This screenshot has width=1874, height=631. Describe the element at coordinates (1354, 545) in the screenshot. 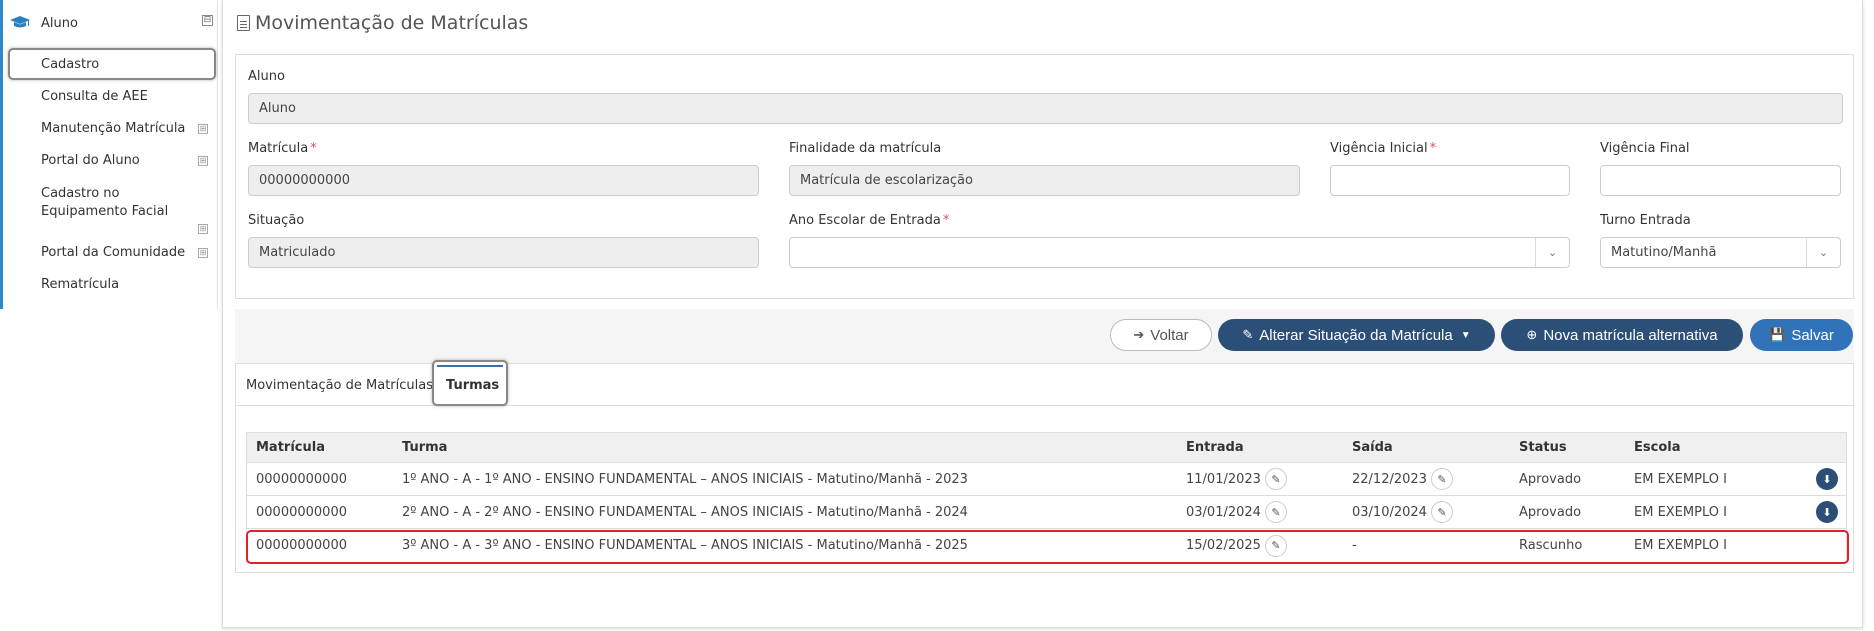

I see `row-saida: -` at that location.